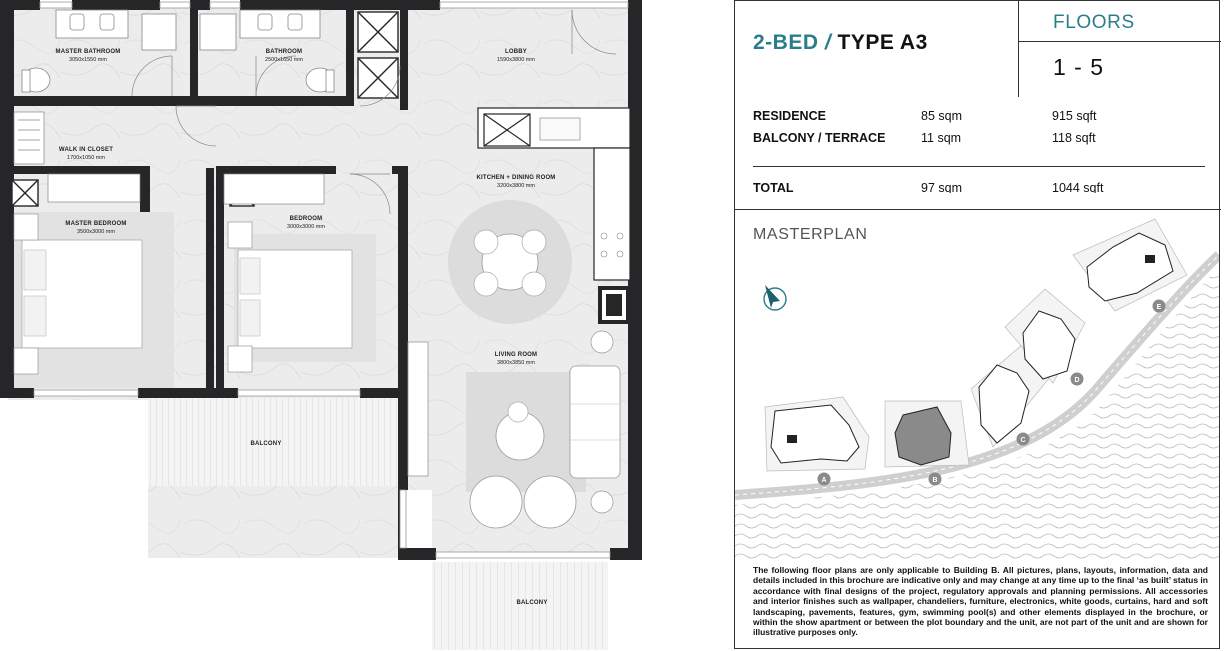  Describe the element at coordinates (941, 187) in the screenshot. I see `total-sqm: 97 sqm` at that location.